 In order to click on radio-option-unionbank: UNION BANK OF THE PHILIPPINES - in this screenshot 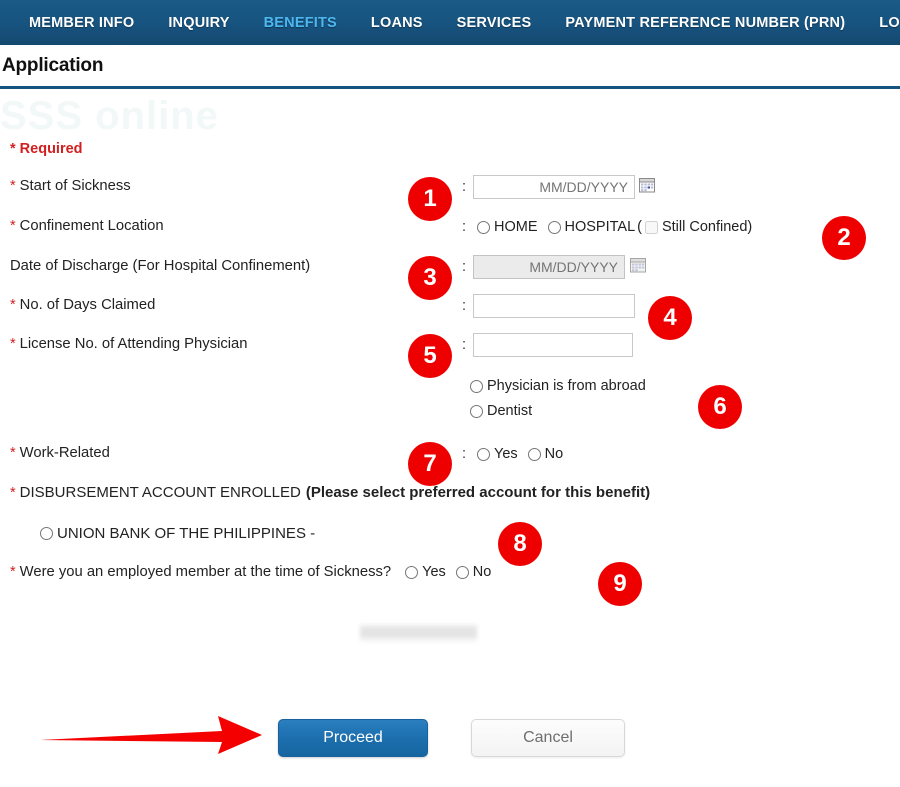, I will do `click(177, 533)`.